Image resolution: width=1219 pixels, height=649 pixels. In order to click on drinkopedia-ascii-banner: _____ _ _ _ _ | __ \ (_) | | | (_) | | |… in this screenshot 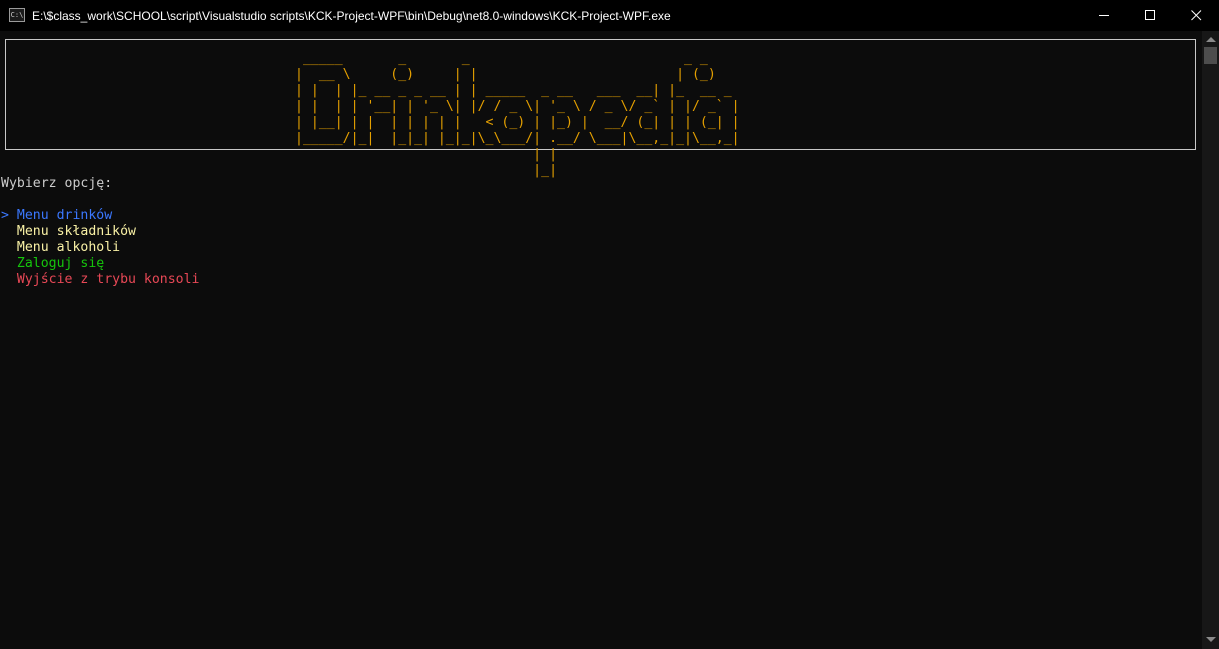, I will do `click(517, 114)`.